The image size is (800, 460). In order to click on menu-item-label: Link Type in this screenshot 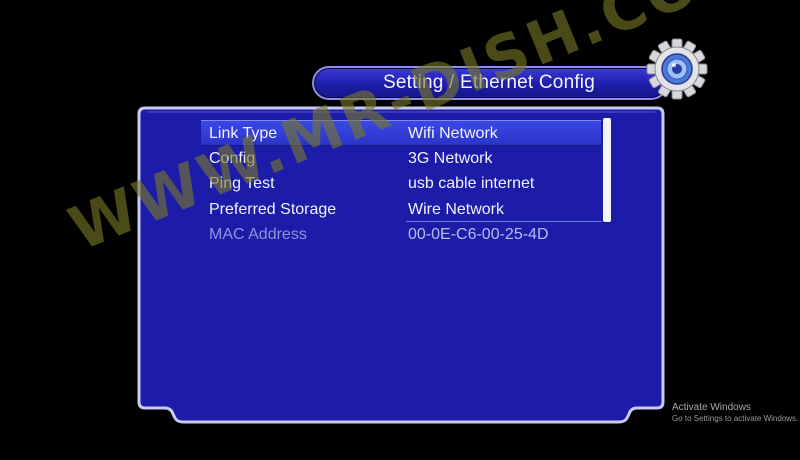, I will do `click(243, 133)`.